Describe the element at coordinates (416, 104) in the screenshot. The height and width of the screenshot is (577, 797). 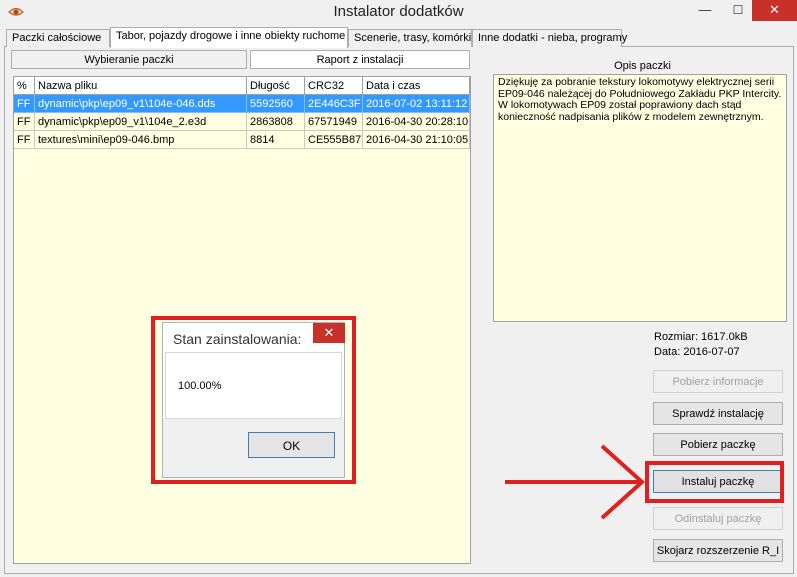
I see `cell-datetime: 2016-07-02 13:11:12` at that location.